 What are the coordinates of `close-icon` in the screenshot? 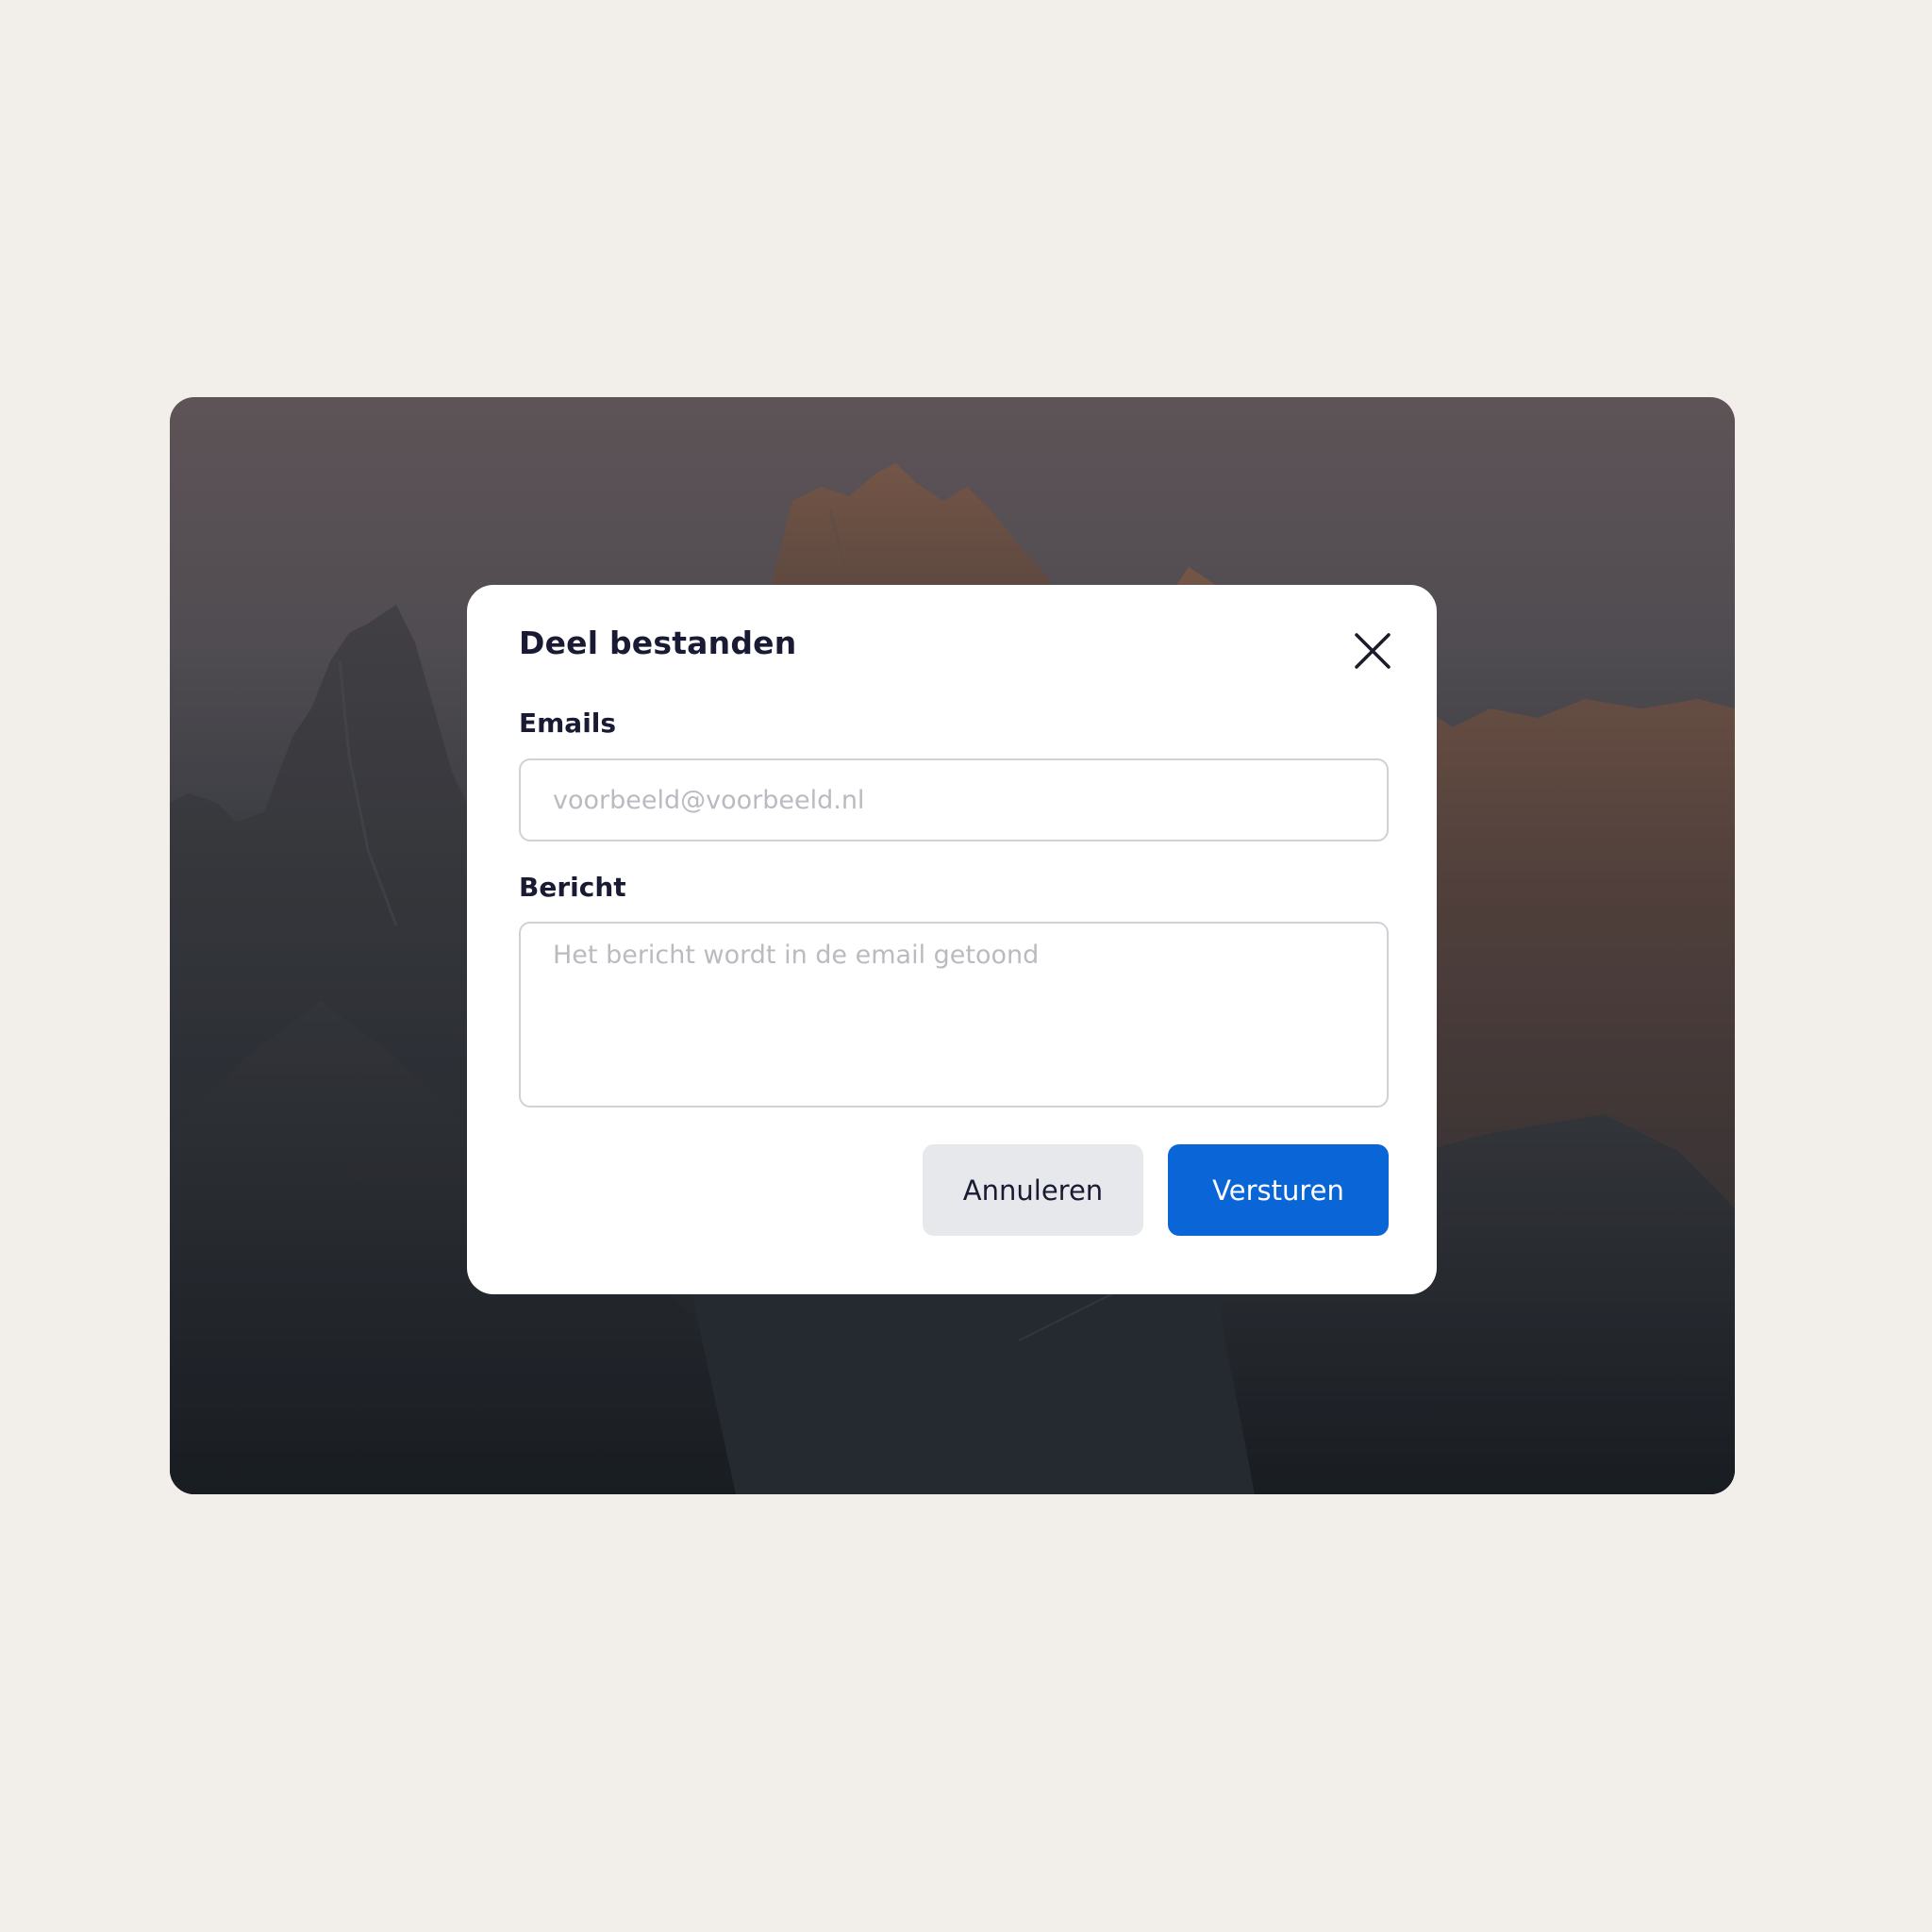 It's located at (1373, 651).